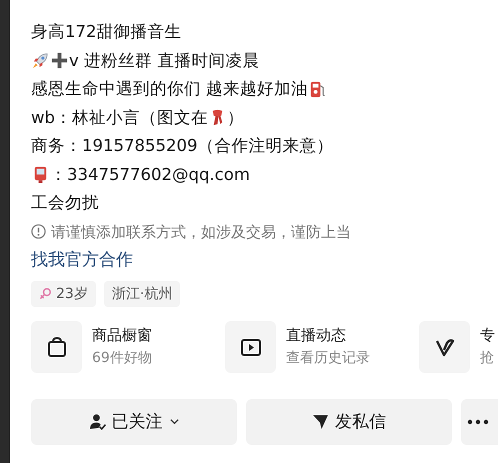  Describe the element at coordinates (328, 335) in the screenshot. I see `card-title: 直播动态` at that location.